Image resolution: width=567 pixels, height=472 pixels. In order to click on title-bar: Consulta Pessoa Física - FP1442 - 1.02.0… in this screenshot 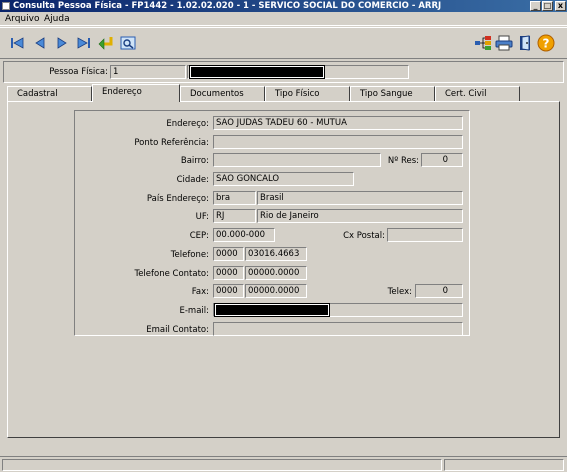, I will do `click(283, 6)`.